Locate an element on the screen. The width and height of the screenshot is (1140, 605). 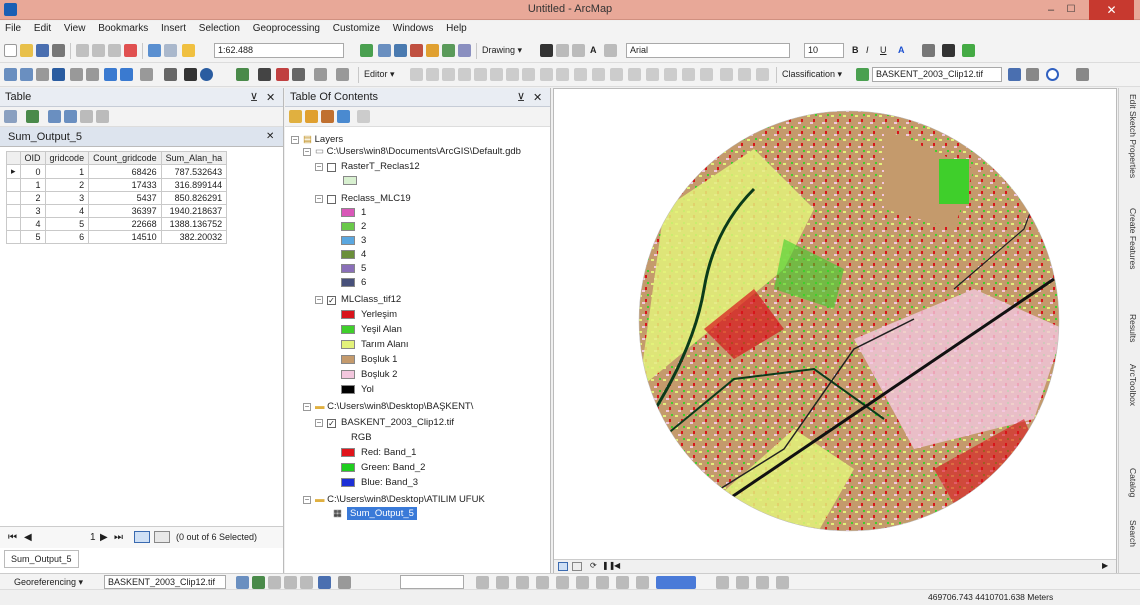
row-selector is located at coordinates (13, 211).